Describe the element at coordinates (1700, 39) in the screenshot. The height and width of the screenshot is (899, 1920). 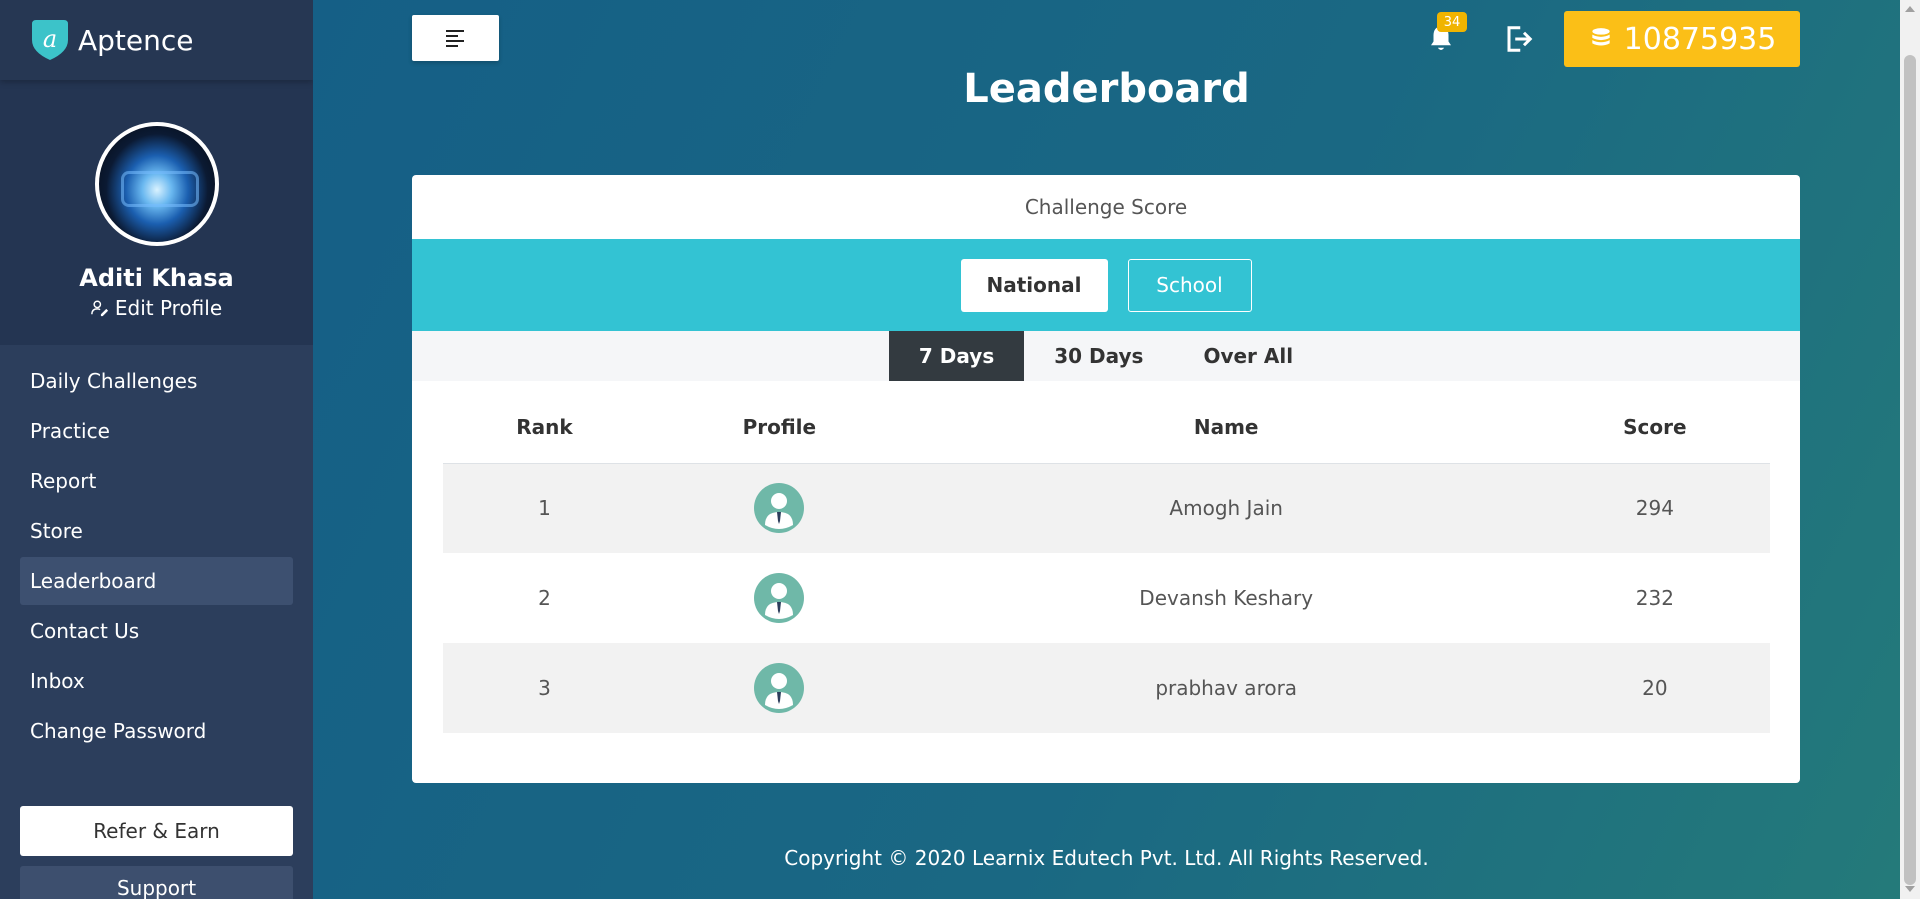
I see `coins-value: 10875935` at that location.